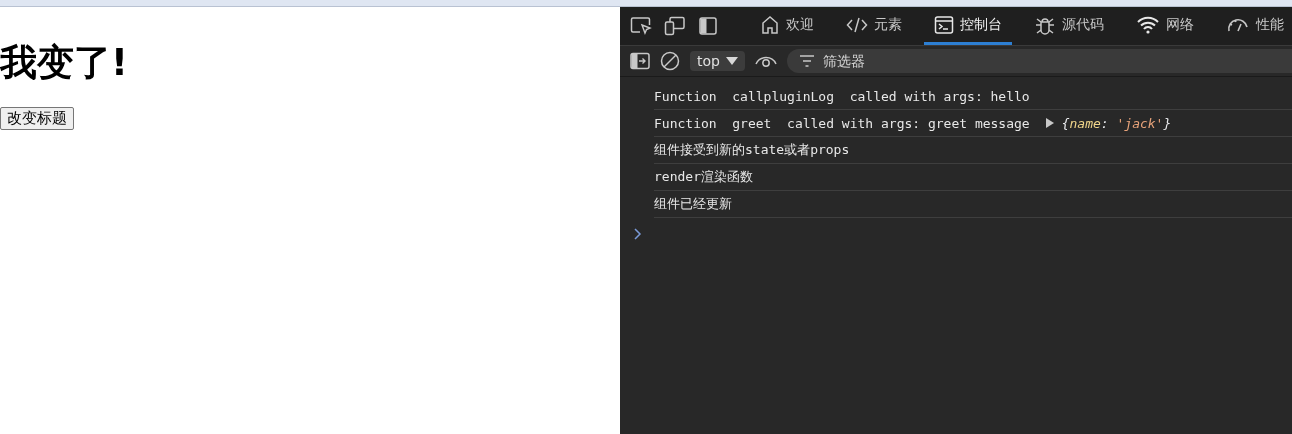 The width and height of the screenshot is (1292, 434). What do you see at coordinates (806, 61) in the screenshot?
I see `filter-icon` at bounding box center [806, 61].